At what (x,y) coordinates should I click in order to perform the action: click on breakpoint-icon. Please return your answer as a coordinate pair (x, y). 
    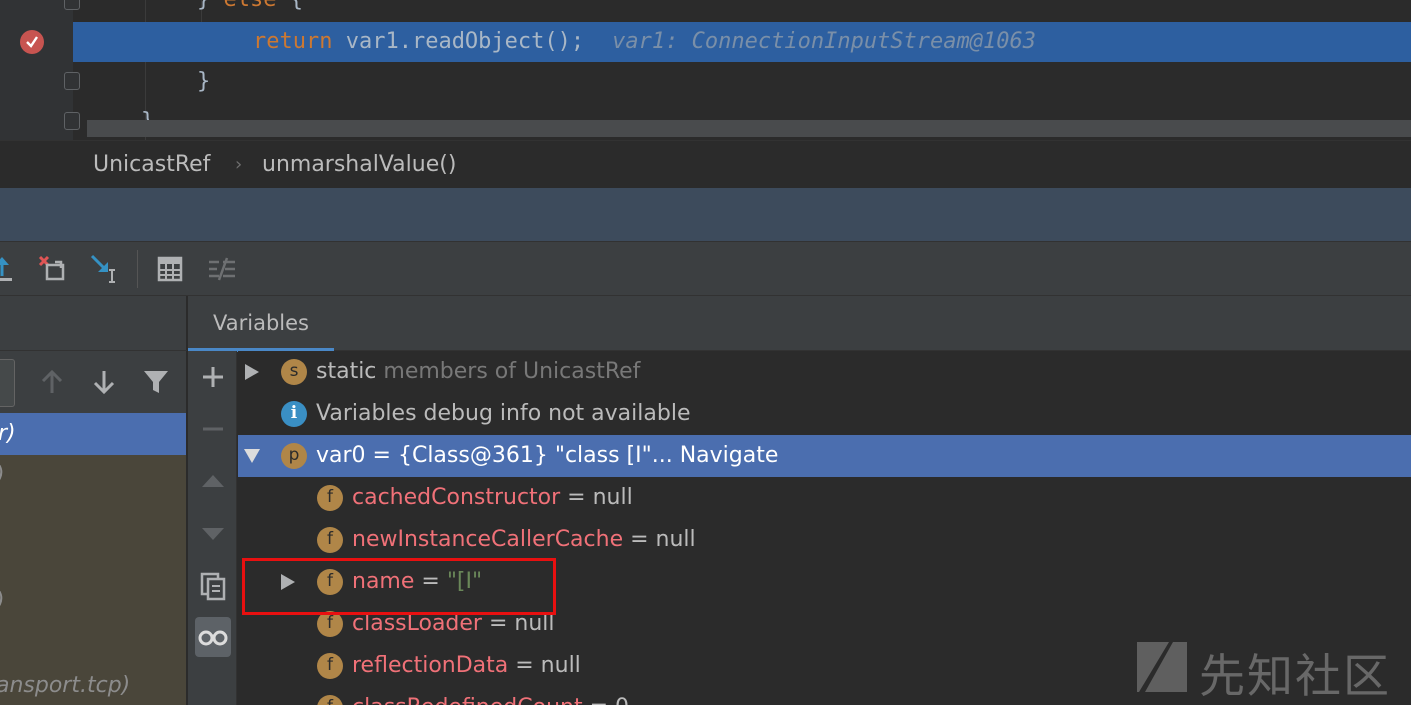
    Looking at the image, I should click on (32, 42).